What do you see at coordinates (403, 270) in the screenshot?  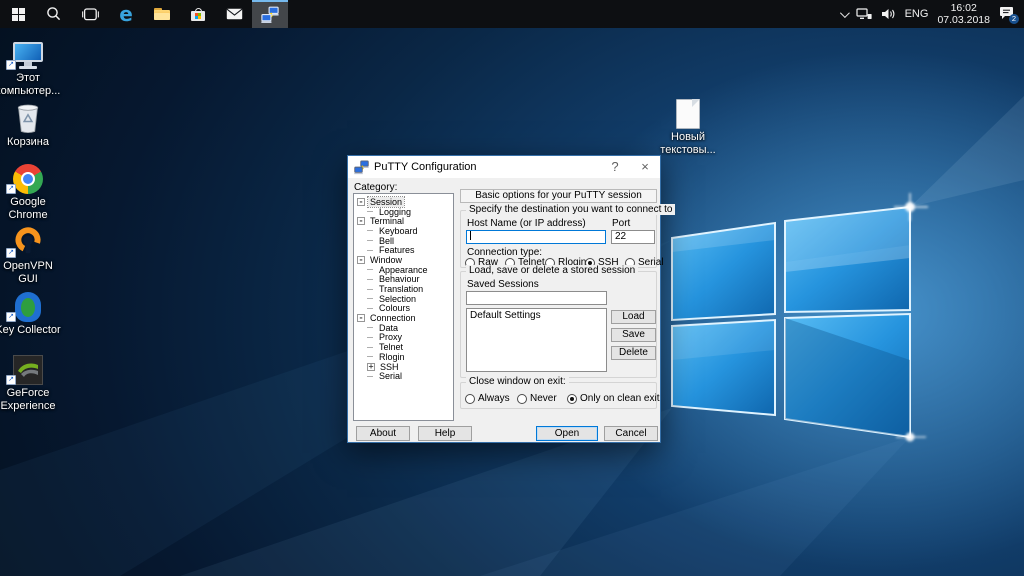 I see `tree-node: Appearance` at bounding box center [403, 270].